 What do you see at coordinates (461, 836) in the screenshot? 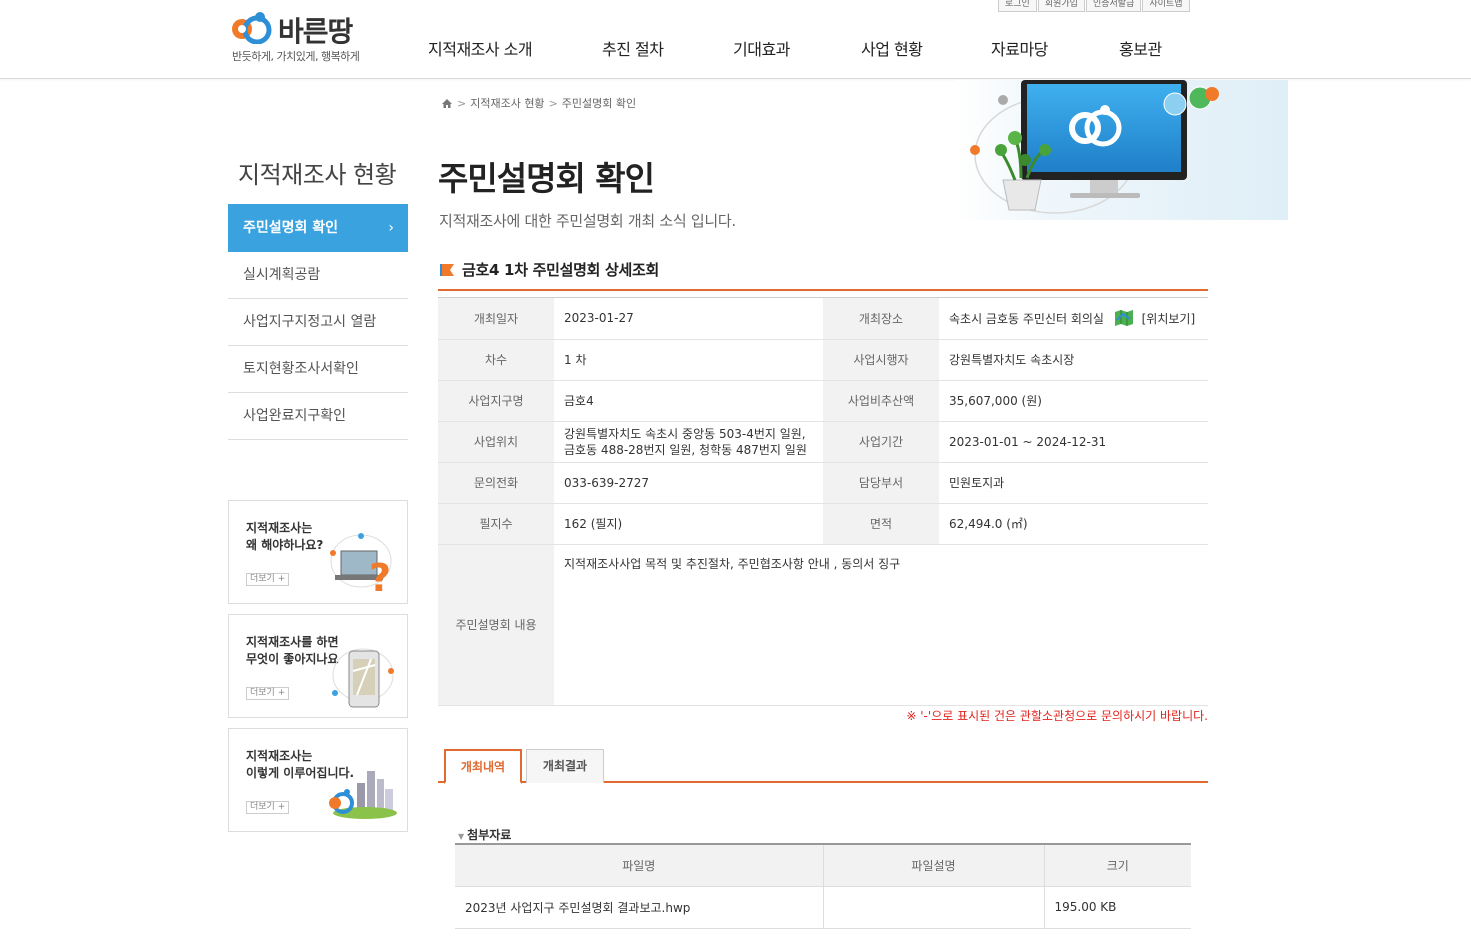
I see `triangle-down-icon: ▼` at bounding box center [461, 836].